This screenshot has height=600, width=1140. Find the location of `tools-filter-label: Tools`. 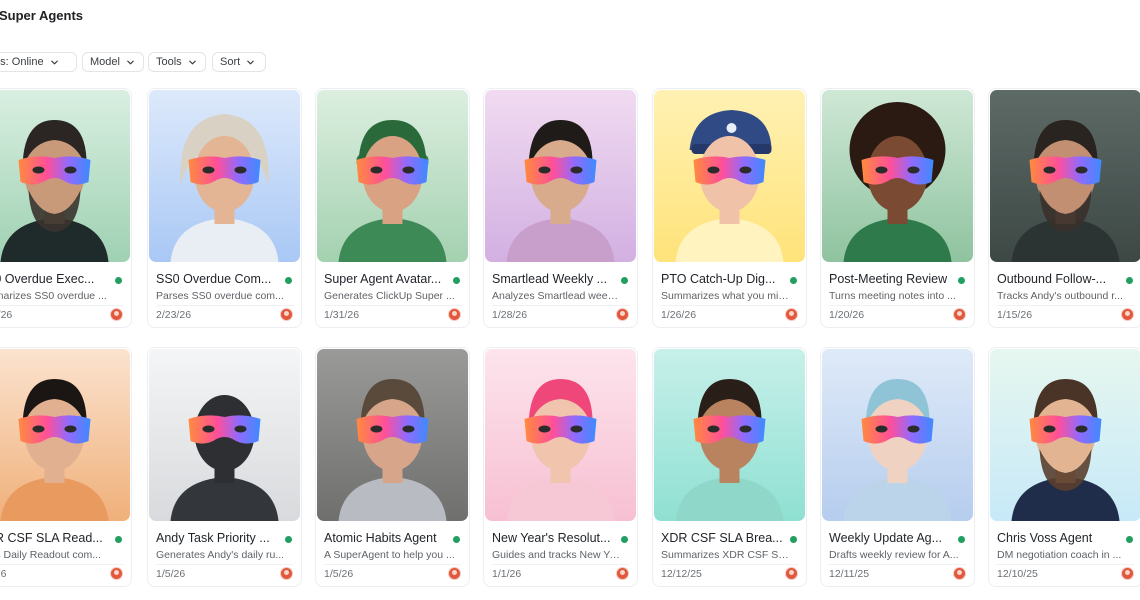

tools-filter-label: Tools is located at coordinates (169, 62).